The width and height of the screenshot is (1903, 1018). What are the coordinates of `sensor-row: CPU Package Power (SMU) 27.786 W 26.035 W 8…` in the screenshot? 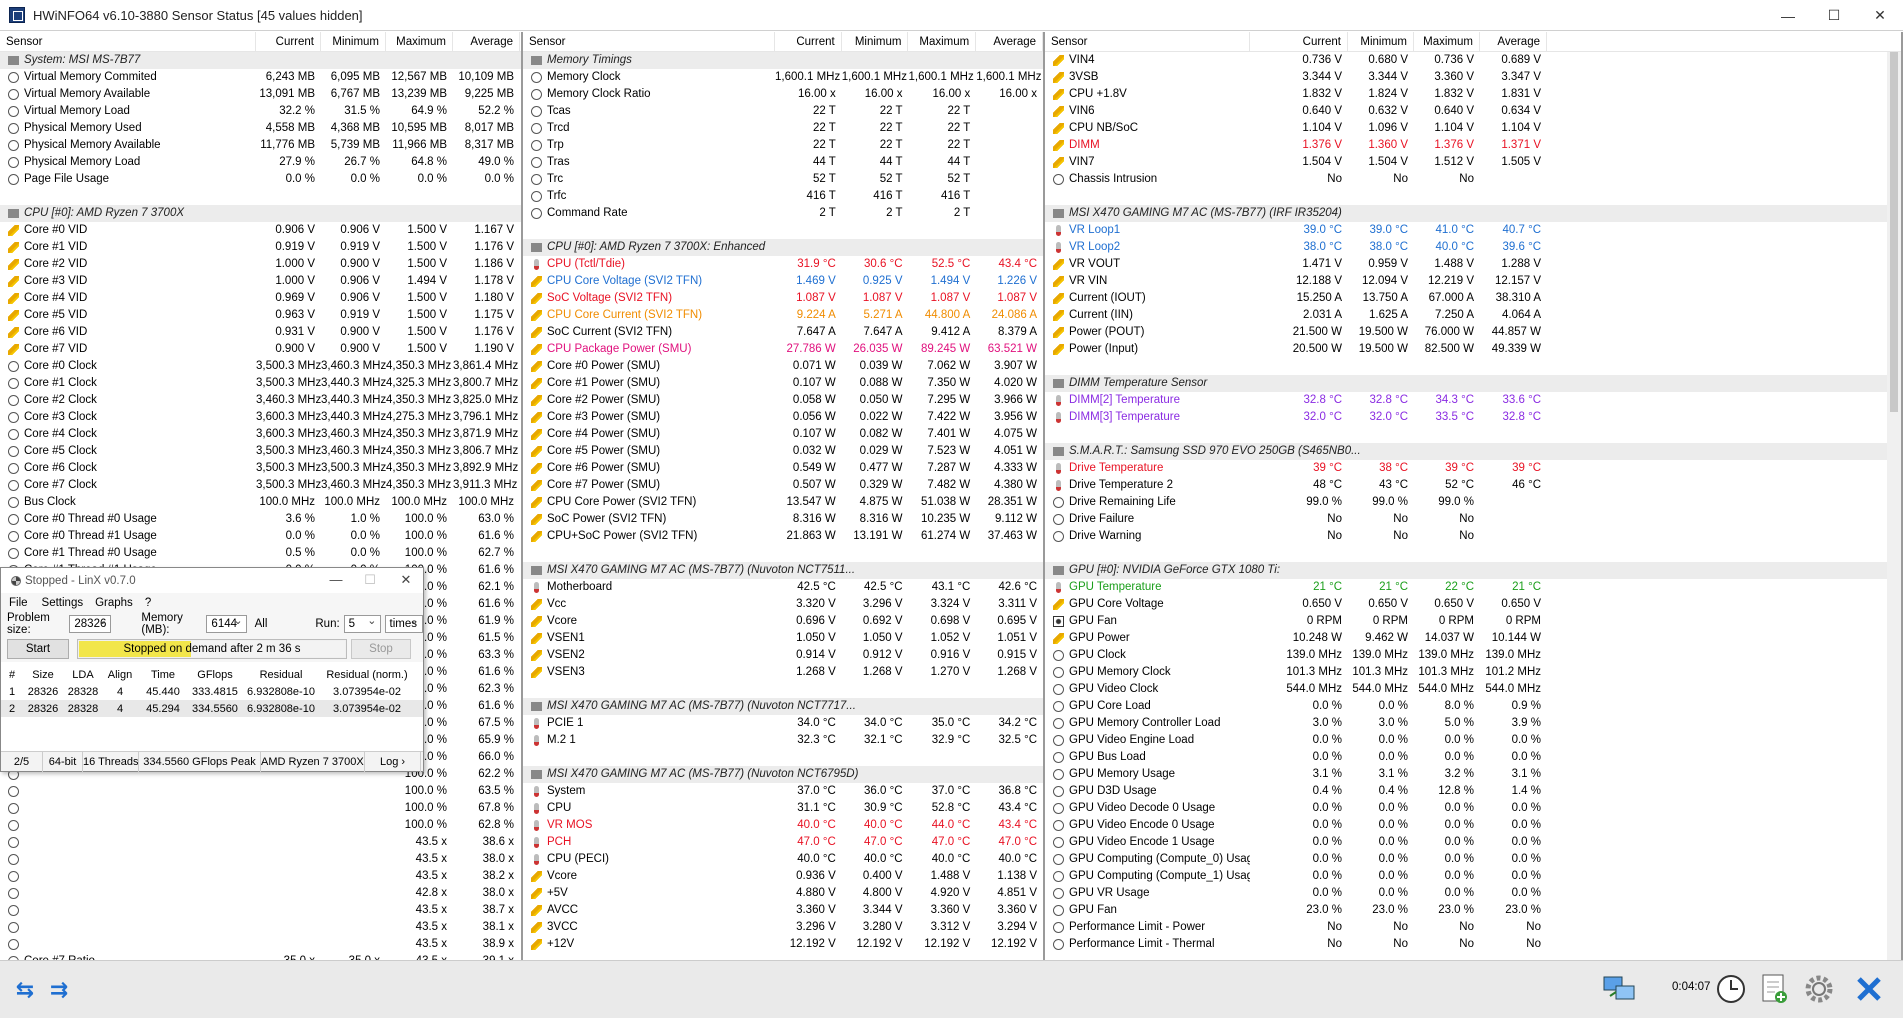 It's located at (783, 349).